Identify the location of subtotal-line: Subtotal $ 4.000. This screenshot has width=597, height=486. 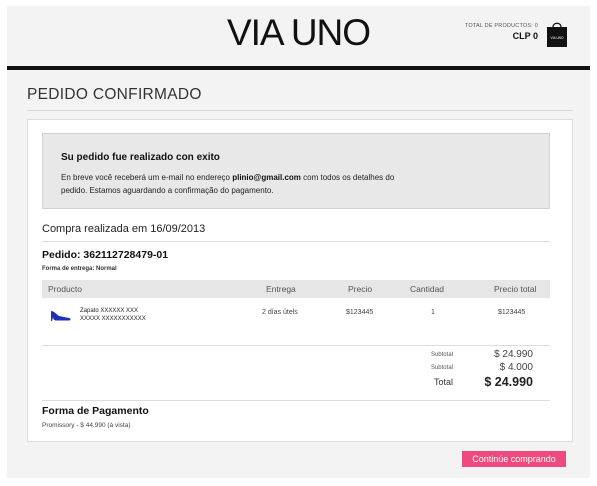
(430, 368).